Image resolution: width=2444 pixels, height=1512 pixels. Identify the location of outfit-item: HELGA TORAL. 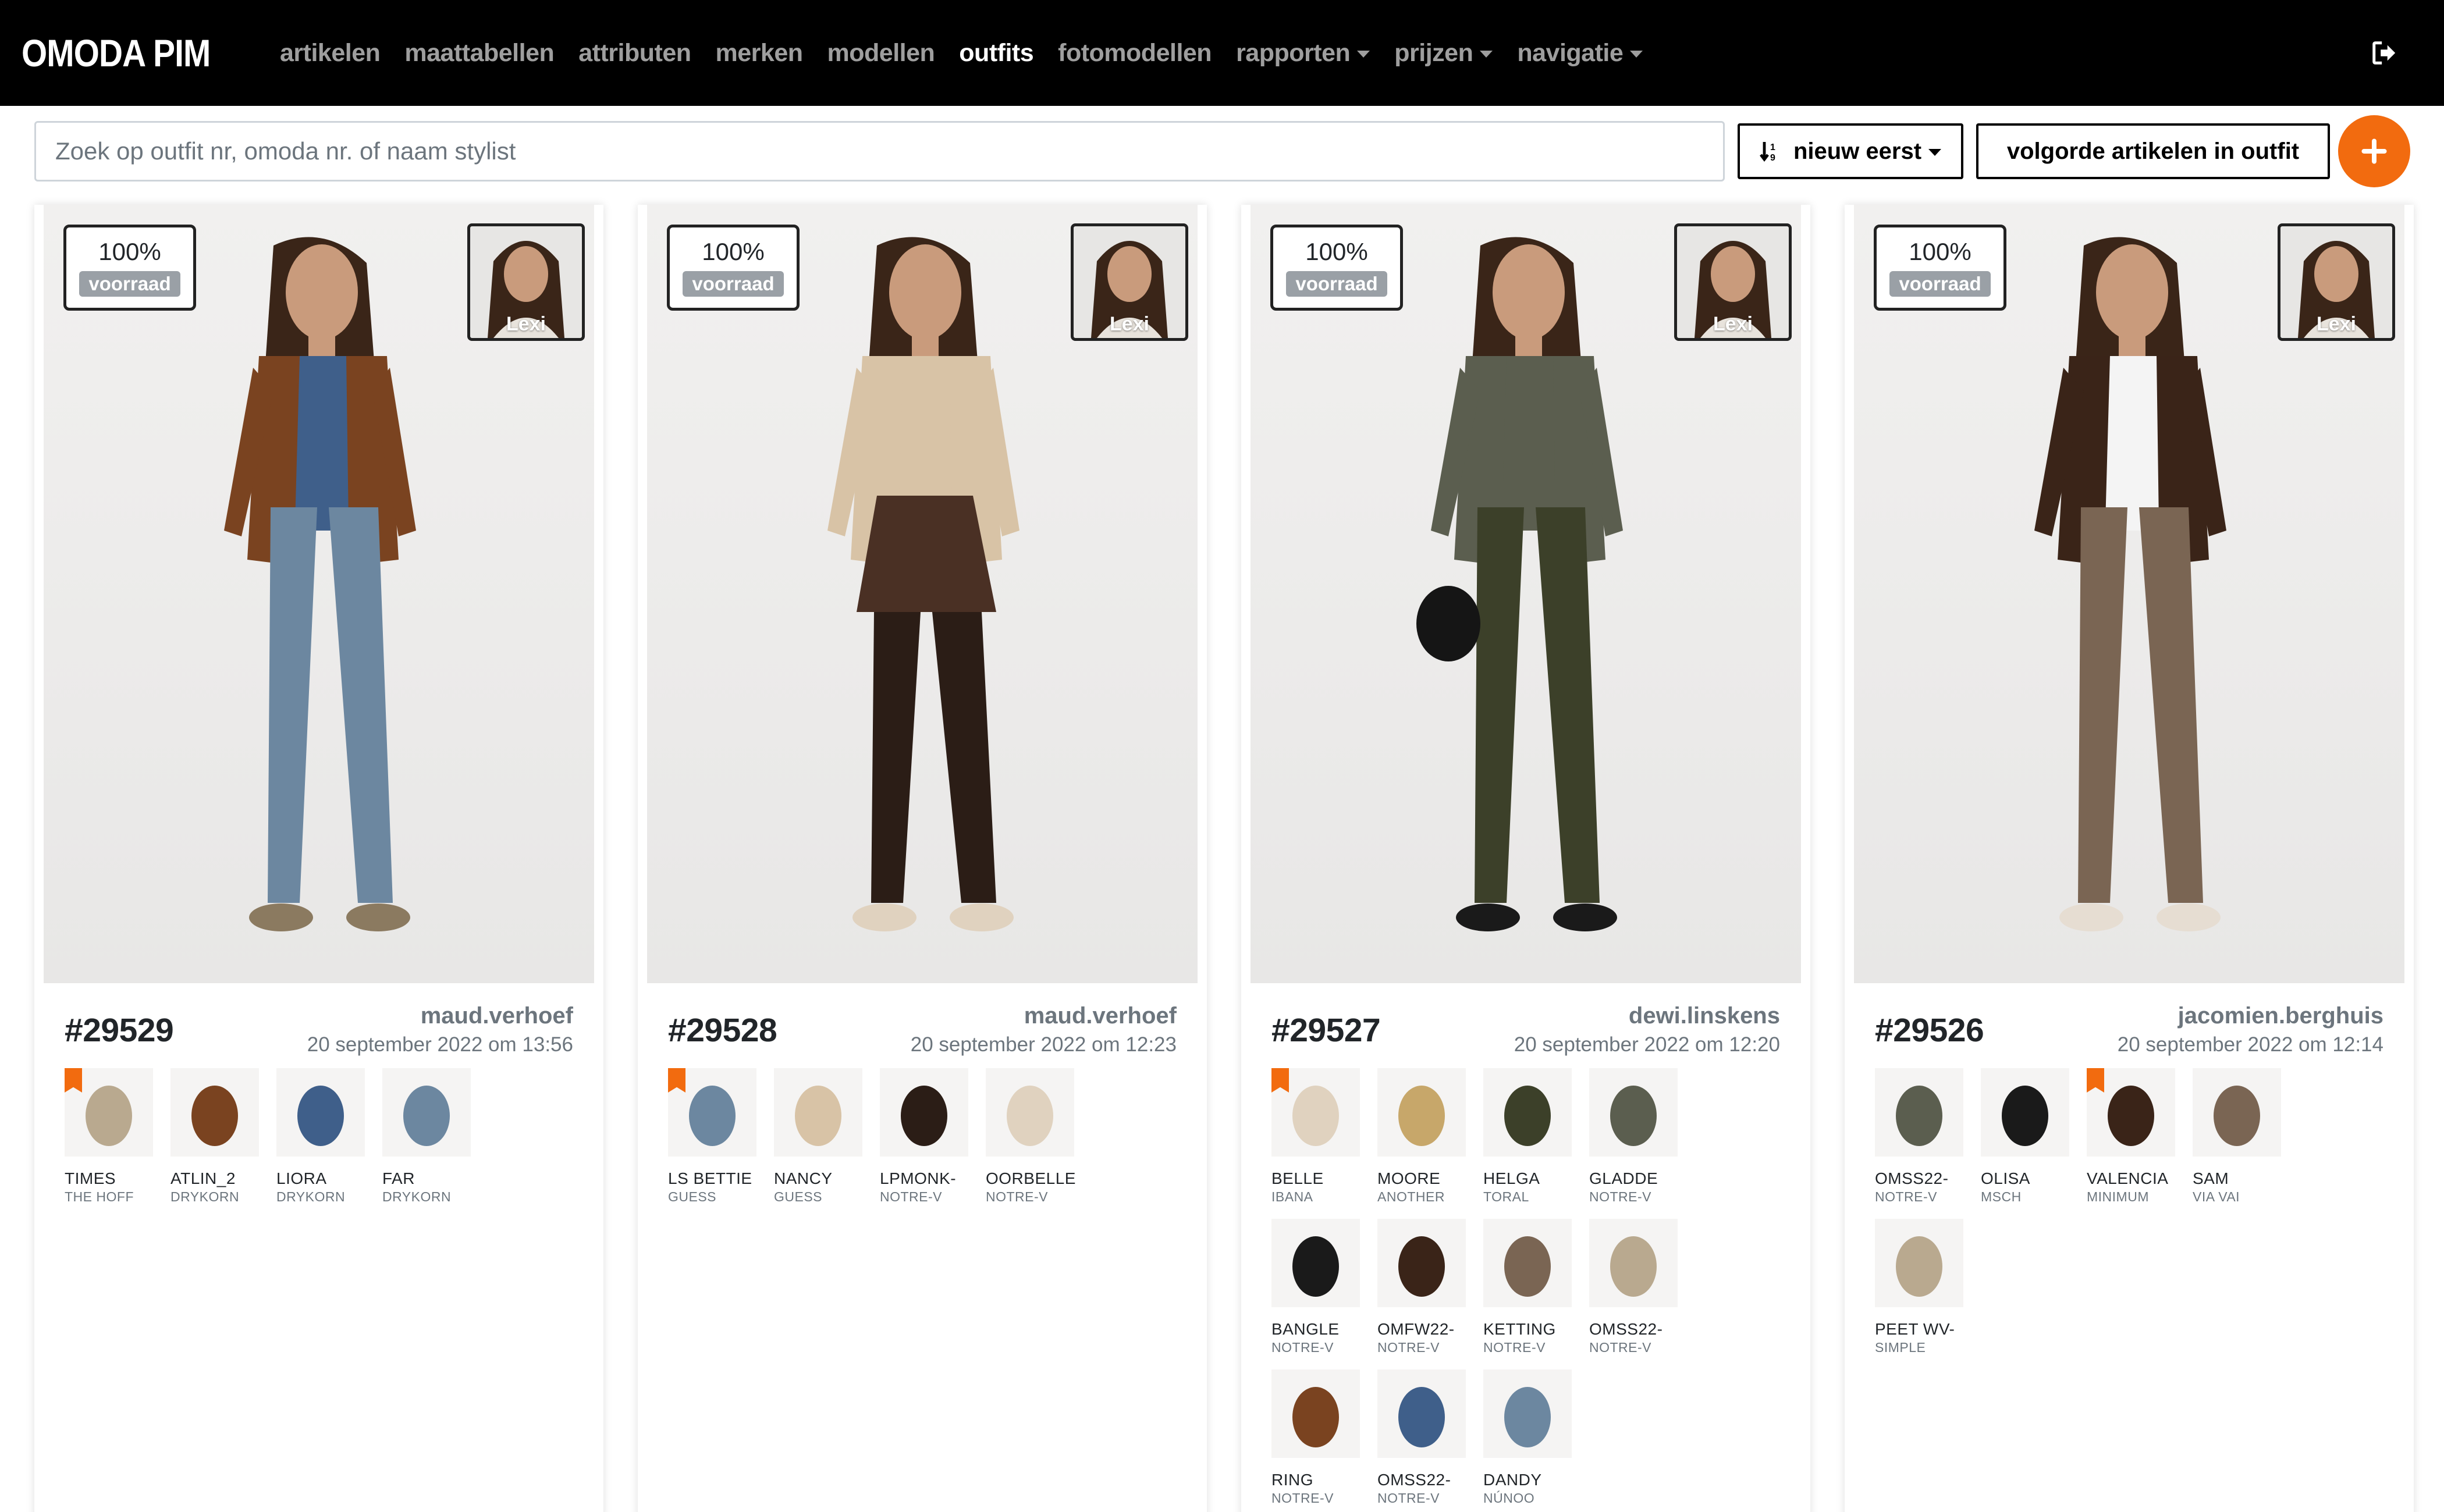
(1527, 1136).